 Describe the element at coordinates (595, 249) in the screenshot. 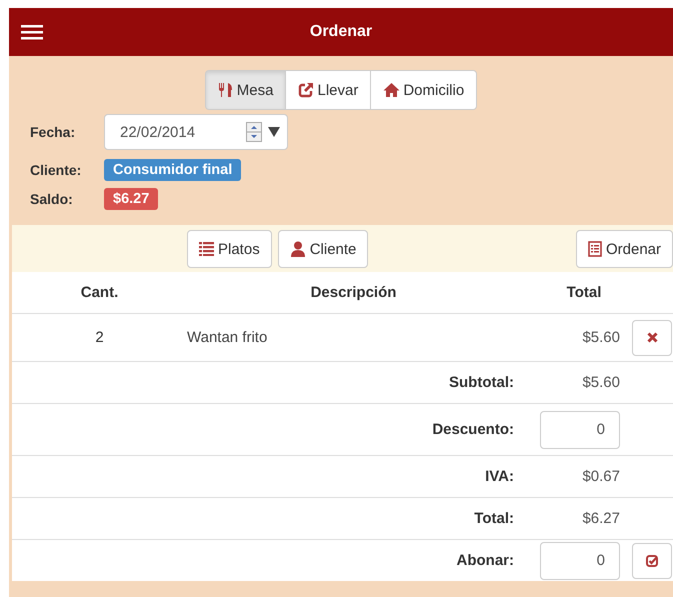

I see `document-list-icon` at that location.